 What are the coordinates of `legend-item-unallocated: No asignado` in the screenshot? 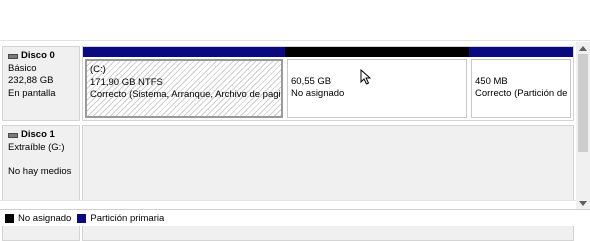 It's located at (38, 218).